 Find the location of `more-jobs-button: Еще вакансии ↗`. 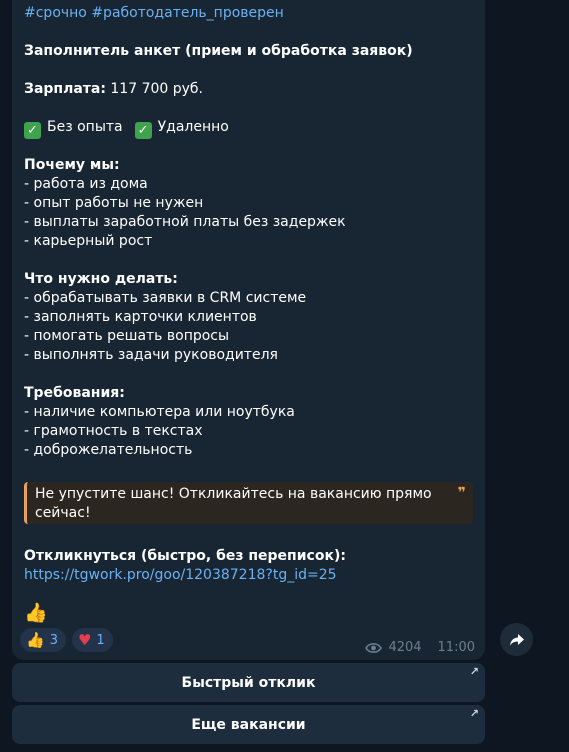

more-jobs-button: Еще вакансии ↗ is located at coordinates (248, 724).